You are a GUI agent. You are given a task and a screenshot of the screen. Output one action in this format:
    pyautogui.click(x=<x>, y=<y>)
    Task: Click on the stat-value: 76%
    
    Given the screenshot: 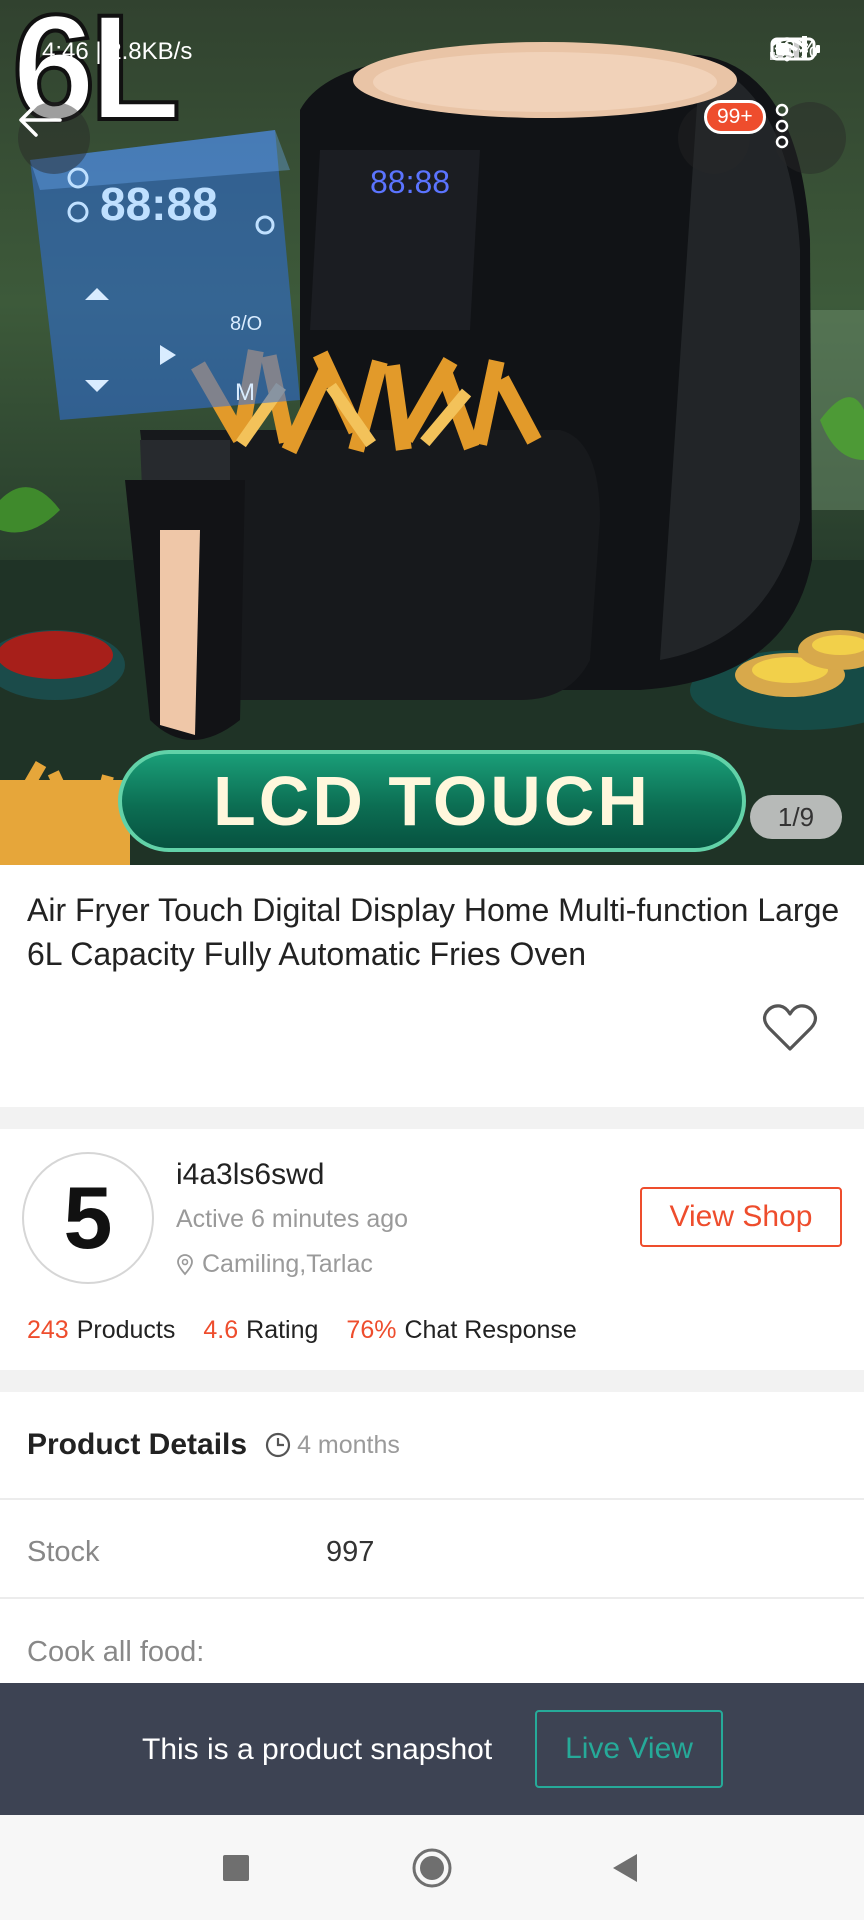 What is the action you would take?
    pyautogui.click(x=371, y=1330)
    